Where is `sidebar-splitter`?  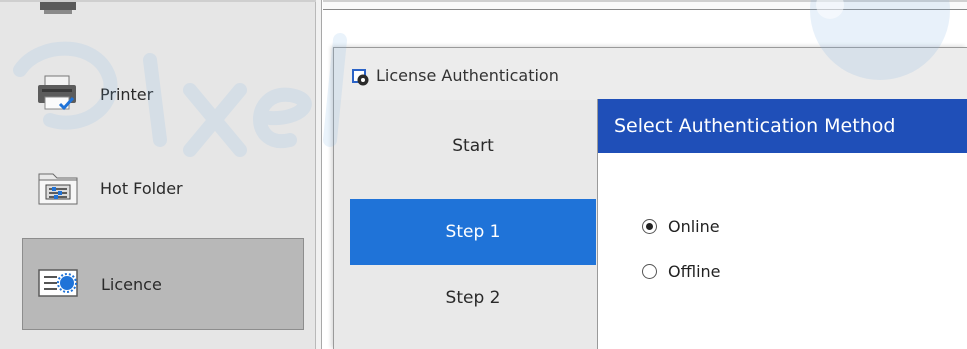 sidebar-splitter is located at coordinates (319, 174).